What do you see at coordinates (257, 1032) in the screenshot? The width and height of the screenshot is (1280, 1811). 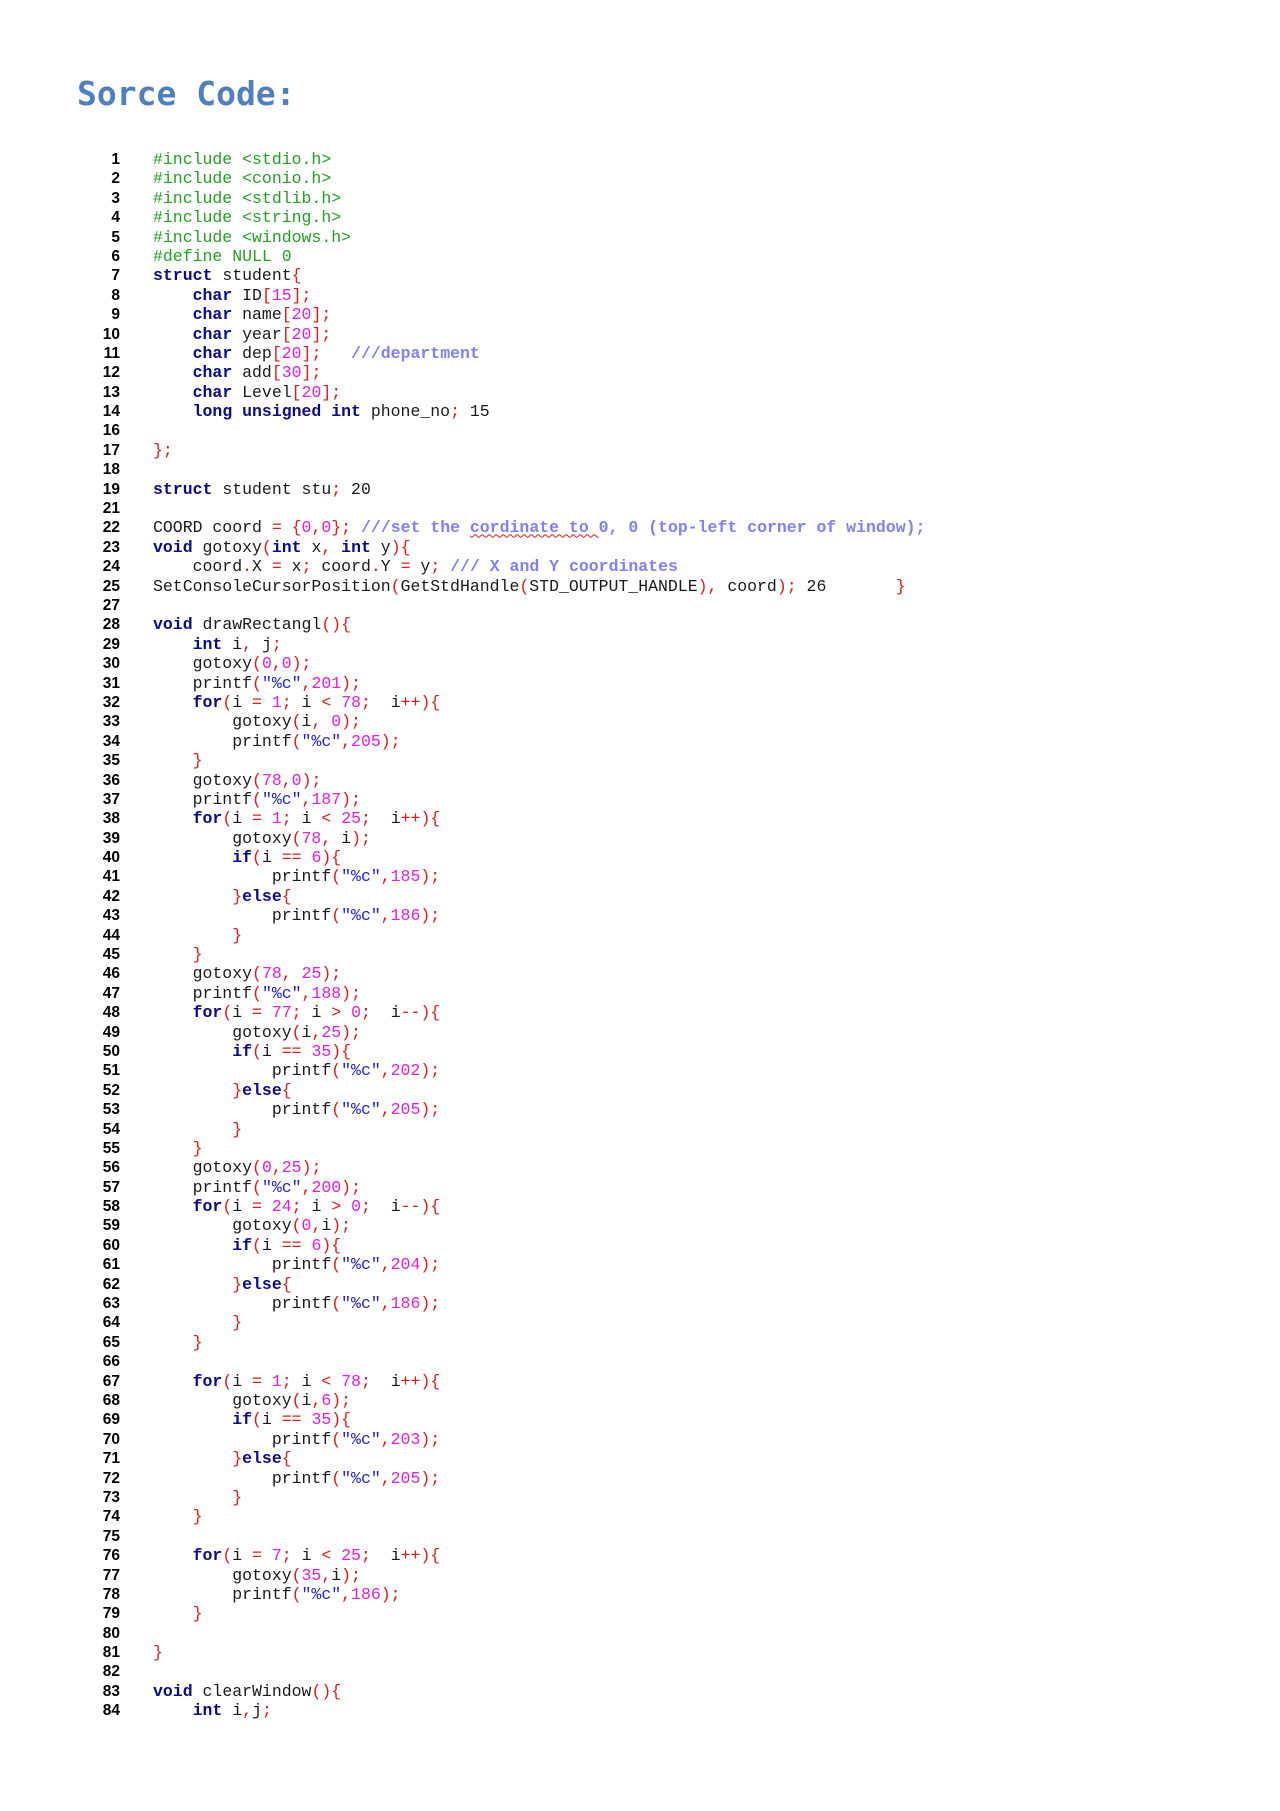 I see `code-text: gotoxy(i,25);` at bounding box center [257, 1032].